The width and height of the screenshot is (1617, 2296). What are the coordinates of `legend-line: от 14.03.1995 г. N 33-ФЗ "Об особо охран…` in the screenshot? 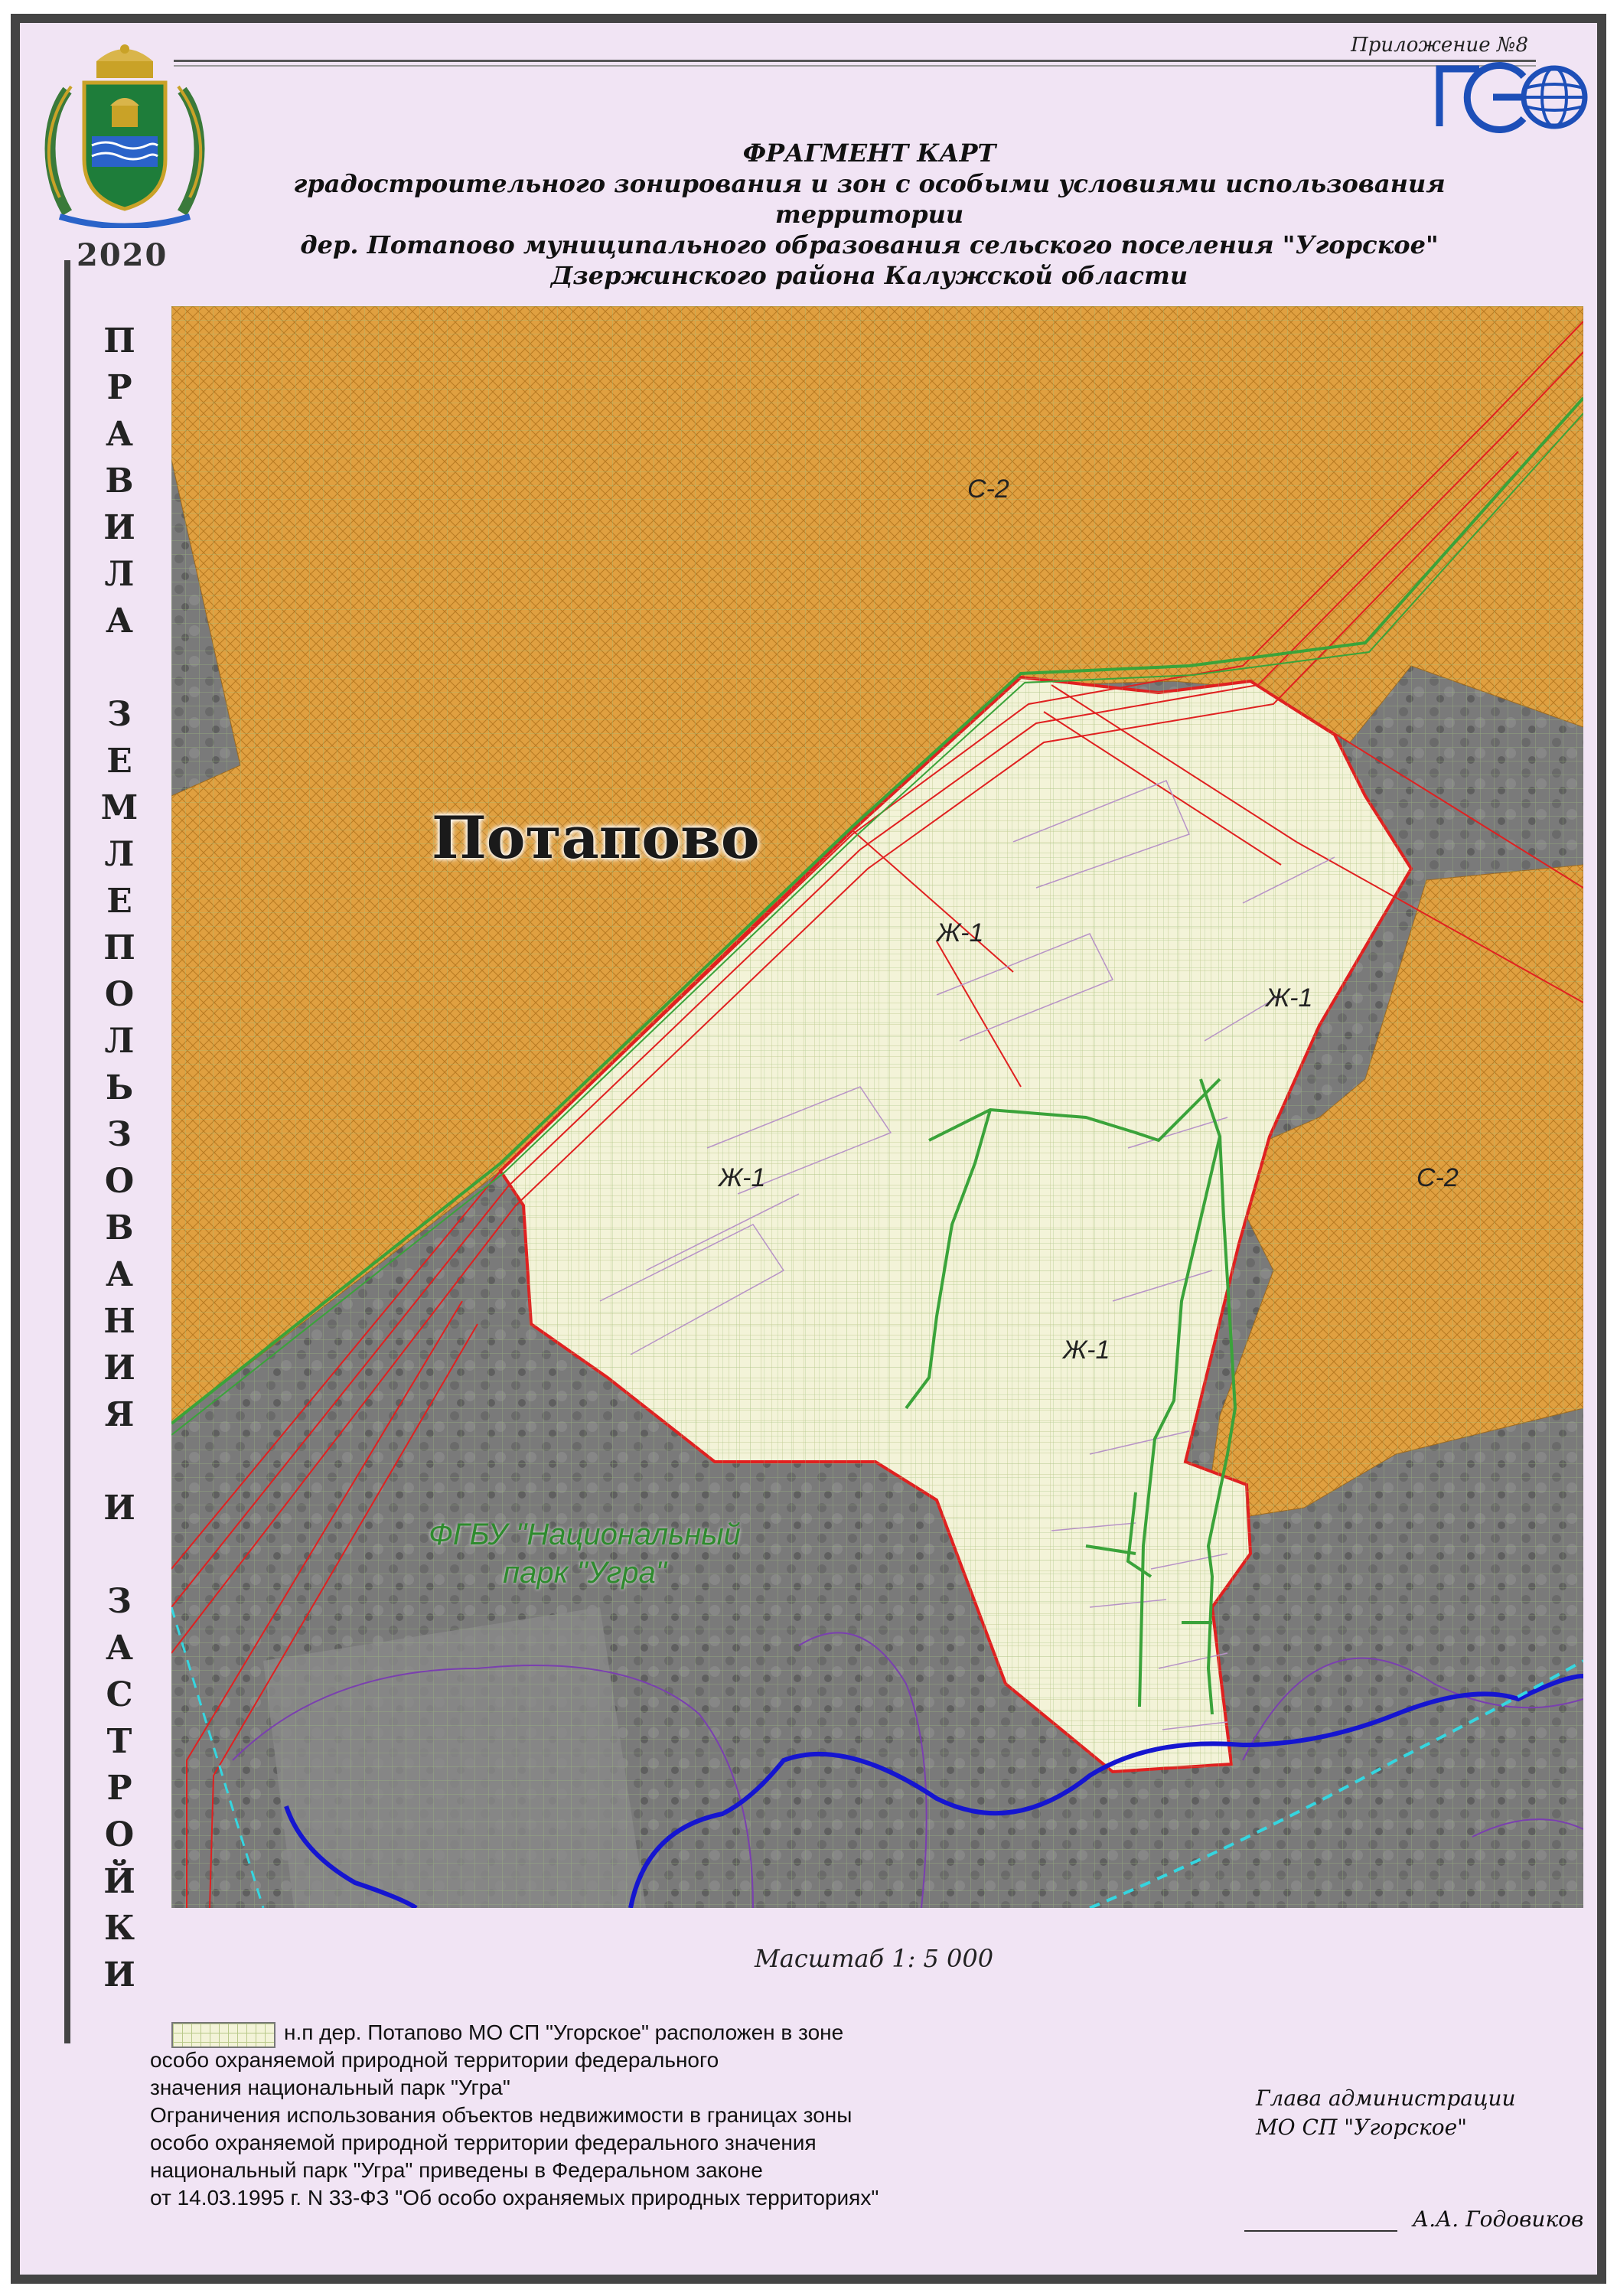 It's located at (514, 2198).